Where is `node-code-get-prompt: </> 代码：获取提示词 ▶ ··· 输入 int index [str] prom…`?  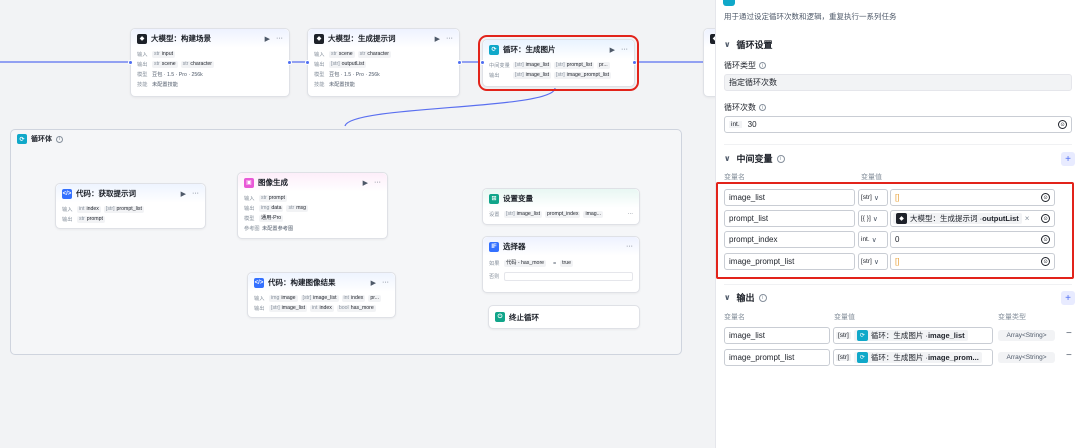
node-code-get-prompt: </> 代码：获取提示词 ▶ ··· 输入 int index [str] prom… is located at coordinates (130, 206).